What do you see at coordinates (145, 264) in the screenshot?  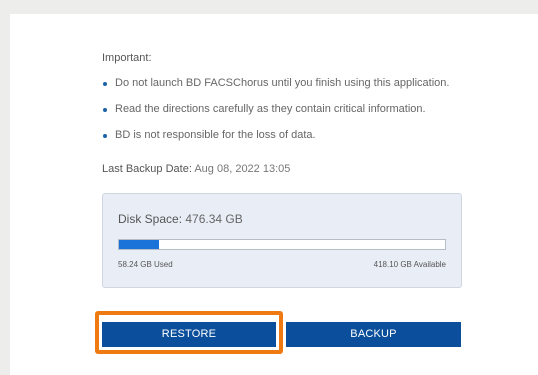 I see `disk-used-text: 58.24 GB Used` at bounding box center [145, 264].